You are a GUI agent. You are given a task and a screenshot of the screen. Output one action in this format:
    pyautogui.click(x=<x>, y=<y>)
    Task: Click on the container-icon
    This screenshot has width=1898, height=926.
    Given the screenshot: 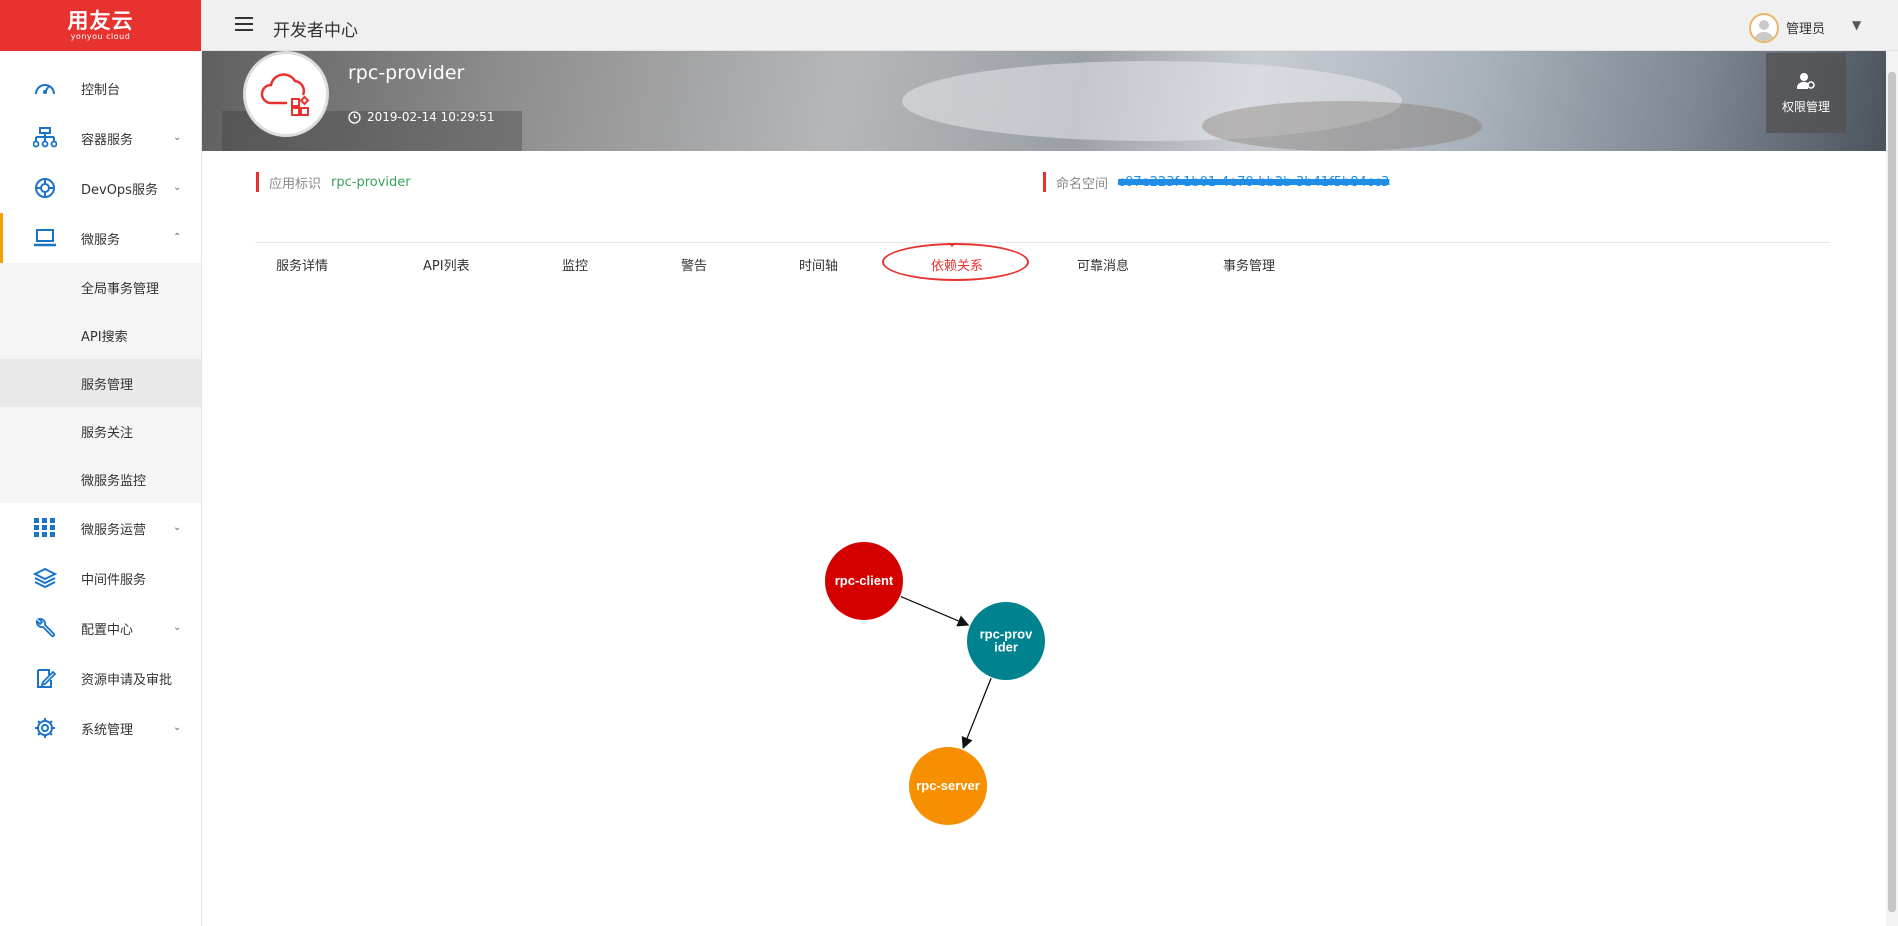 What is the action you would take?
    pyautogui.click(x=45, y=137)
    